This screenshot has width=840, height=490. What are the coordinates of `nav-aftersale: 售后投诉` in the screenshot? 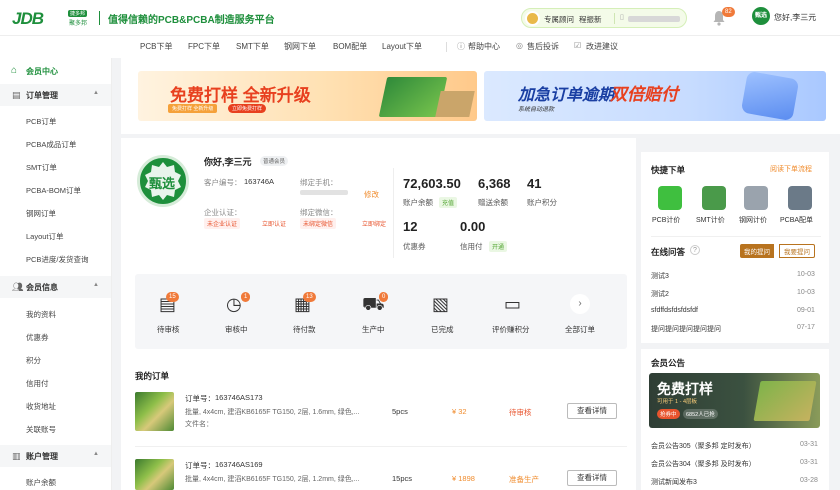 It's located at (543, 46).